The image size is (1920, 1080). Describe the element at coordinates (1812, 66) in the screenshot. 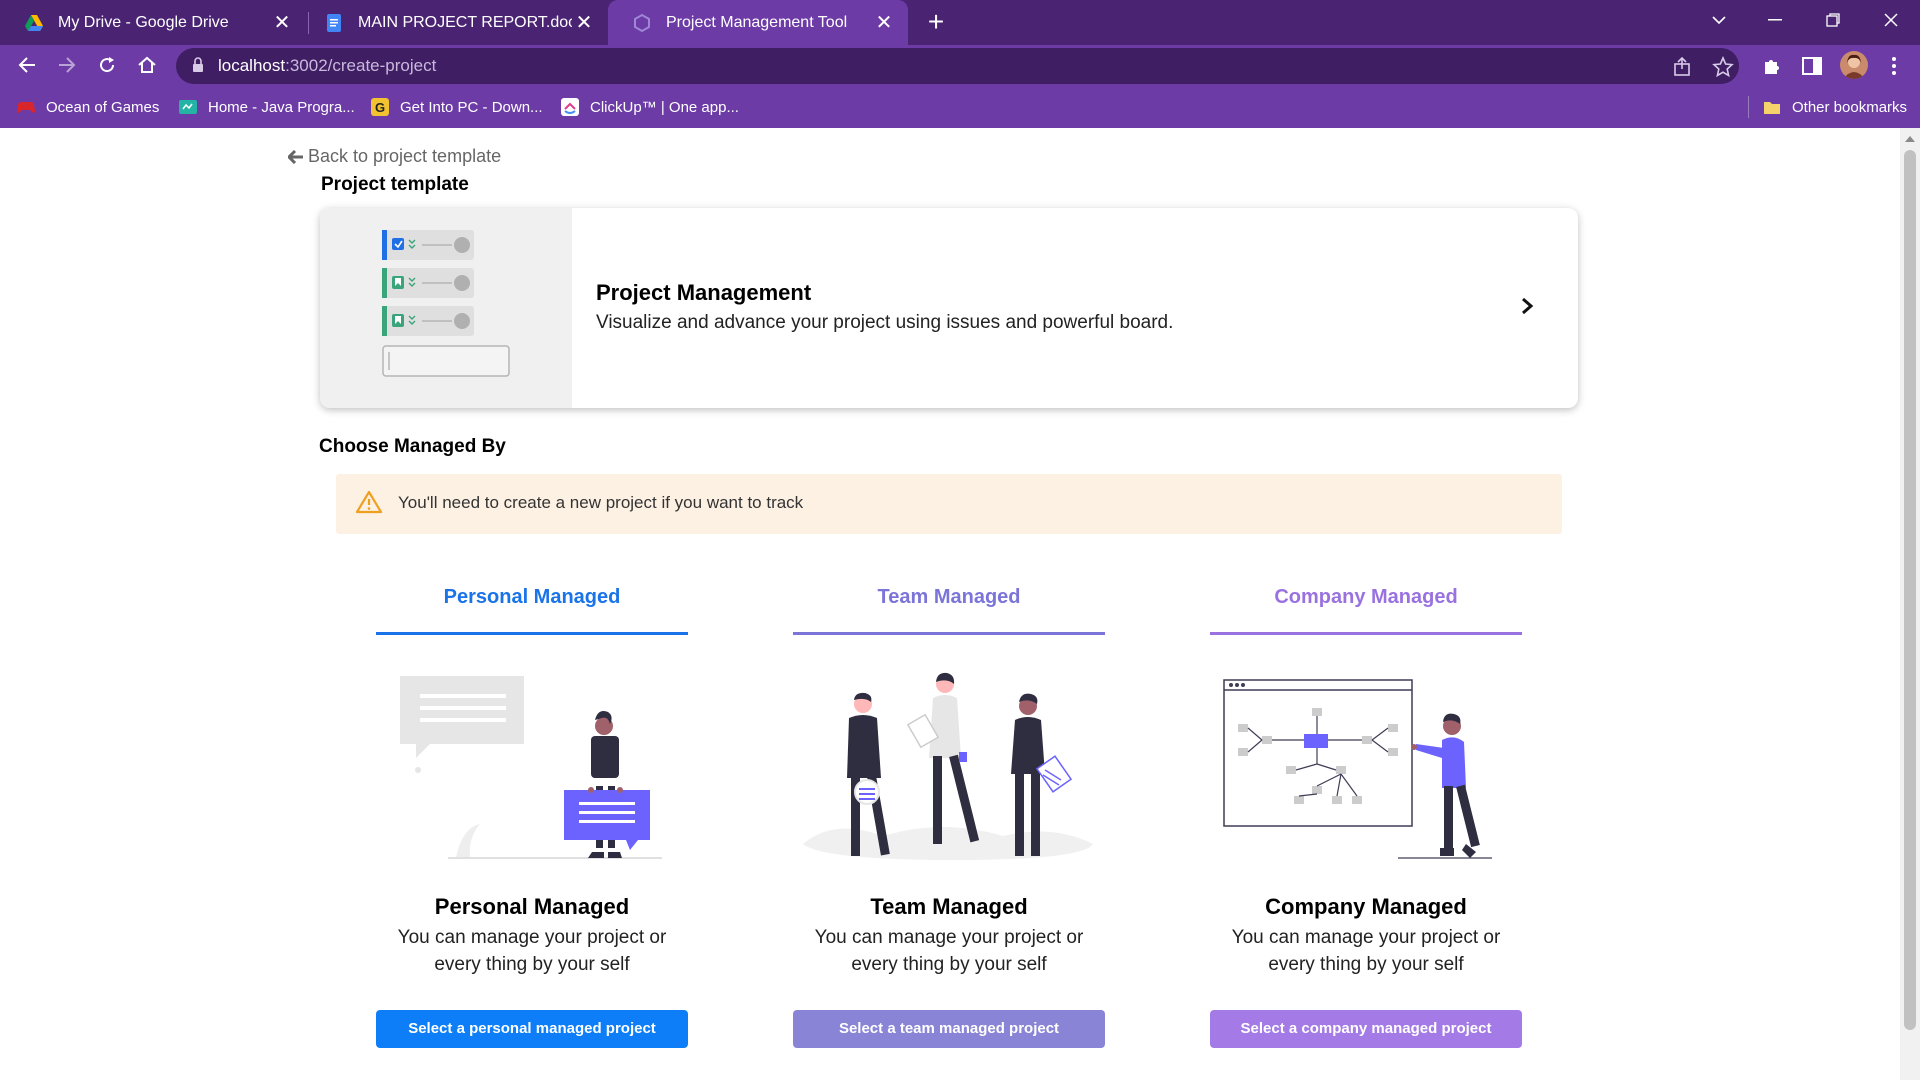

I see `side-panel-icon` at that location.